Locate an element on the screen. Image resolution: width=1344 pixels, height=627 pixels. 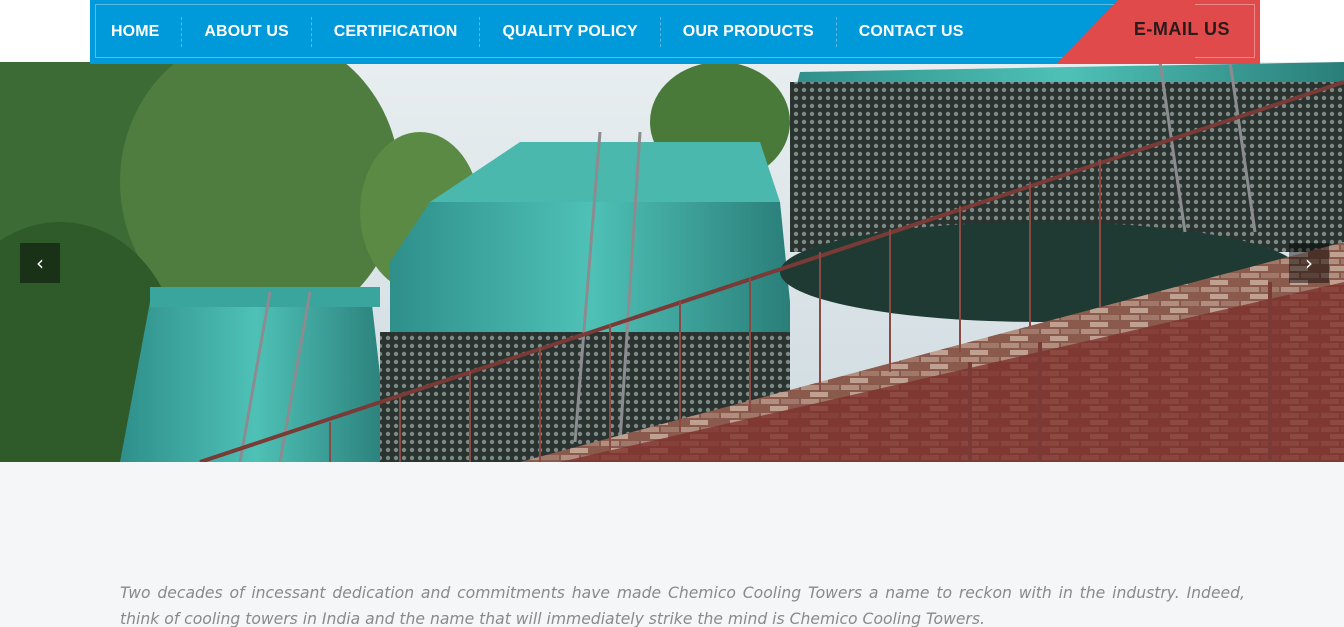
nav-quality-policy: QUALITY POLICY is located at coordinates (570, 32).